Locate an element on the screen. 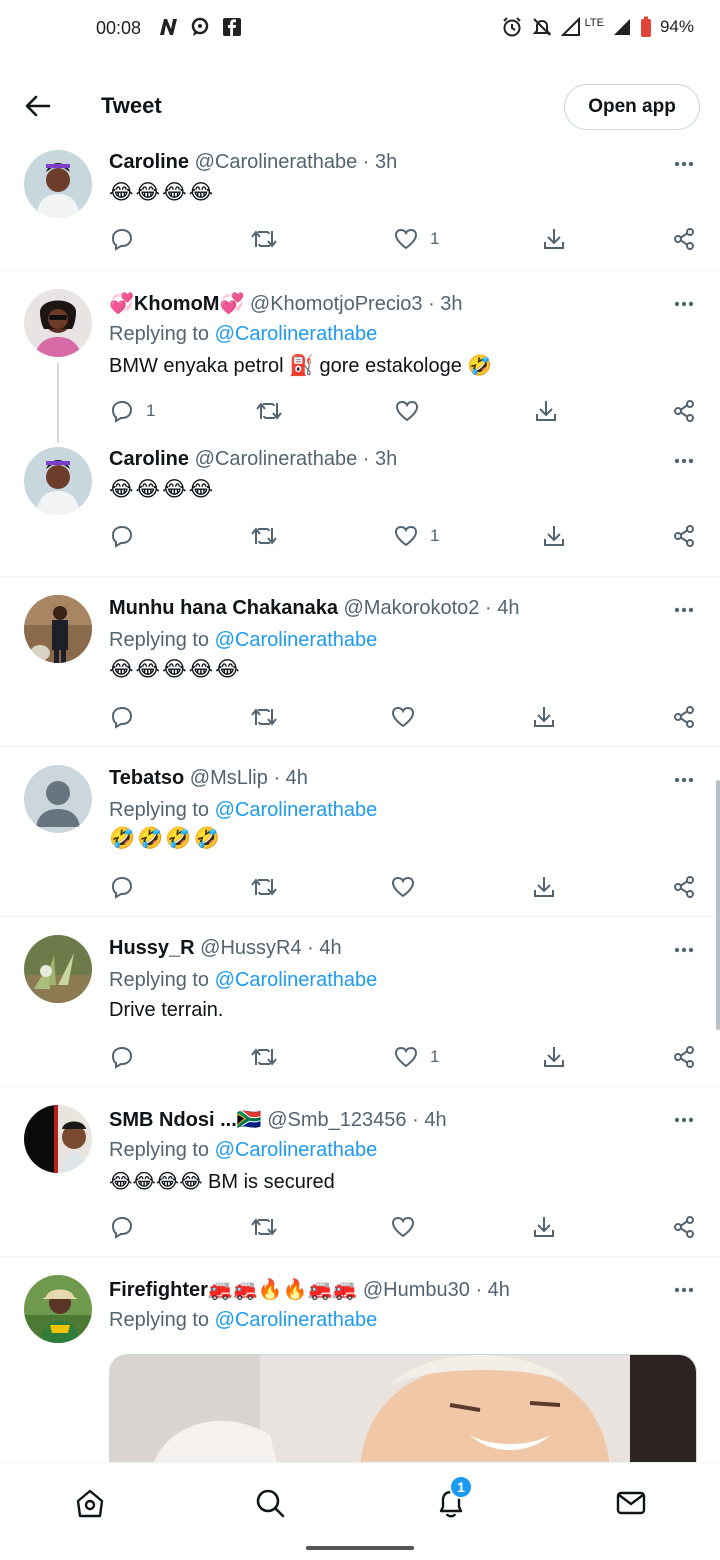 The width and height of the screenshot is (720, 1560). nav-notifications: 1 is located at coordinates (452, 1499).